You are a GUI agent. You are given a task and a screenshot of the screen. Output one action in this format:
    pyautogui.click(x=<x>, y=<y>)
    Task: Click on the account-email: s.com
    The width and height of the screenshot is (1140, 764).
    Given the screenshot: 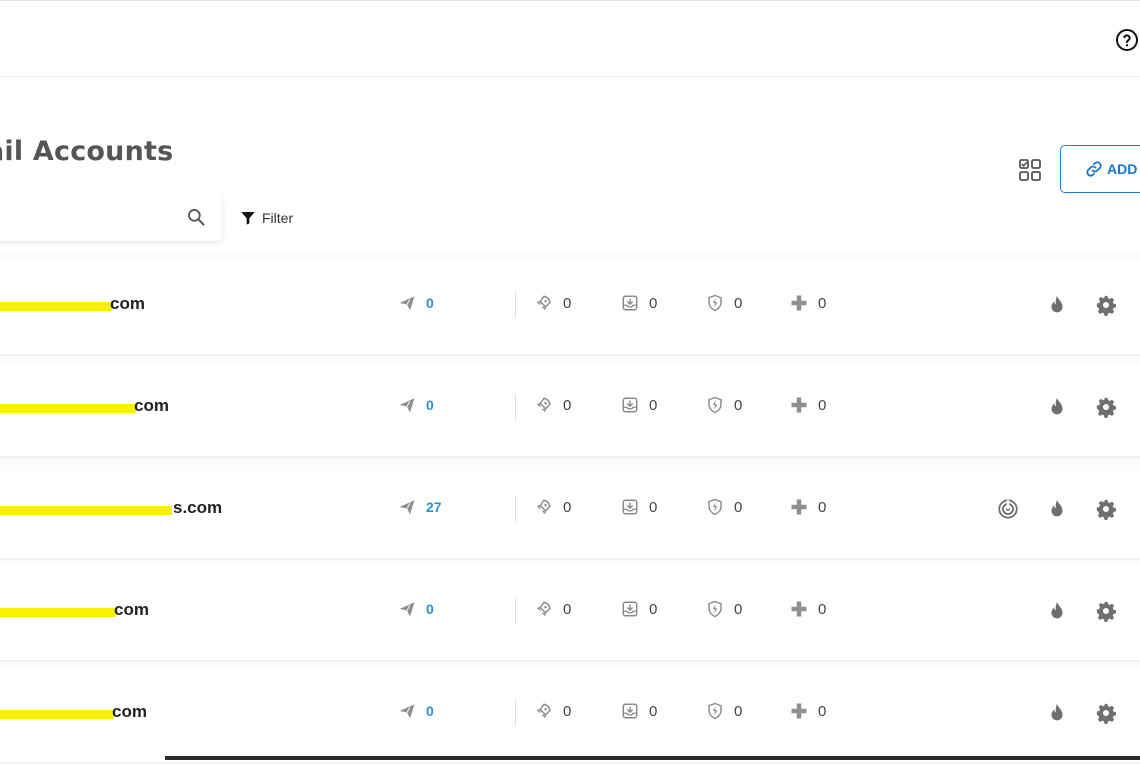 What is the action you would take?
    pyautogui.click(x=197, y=508)
    